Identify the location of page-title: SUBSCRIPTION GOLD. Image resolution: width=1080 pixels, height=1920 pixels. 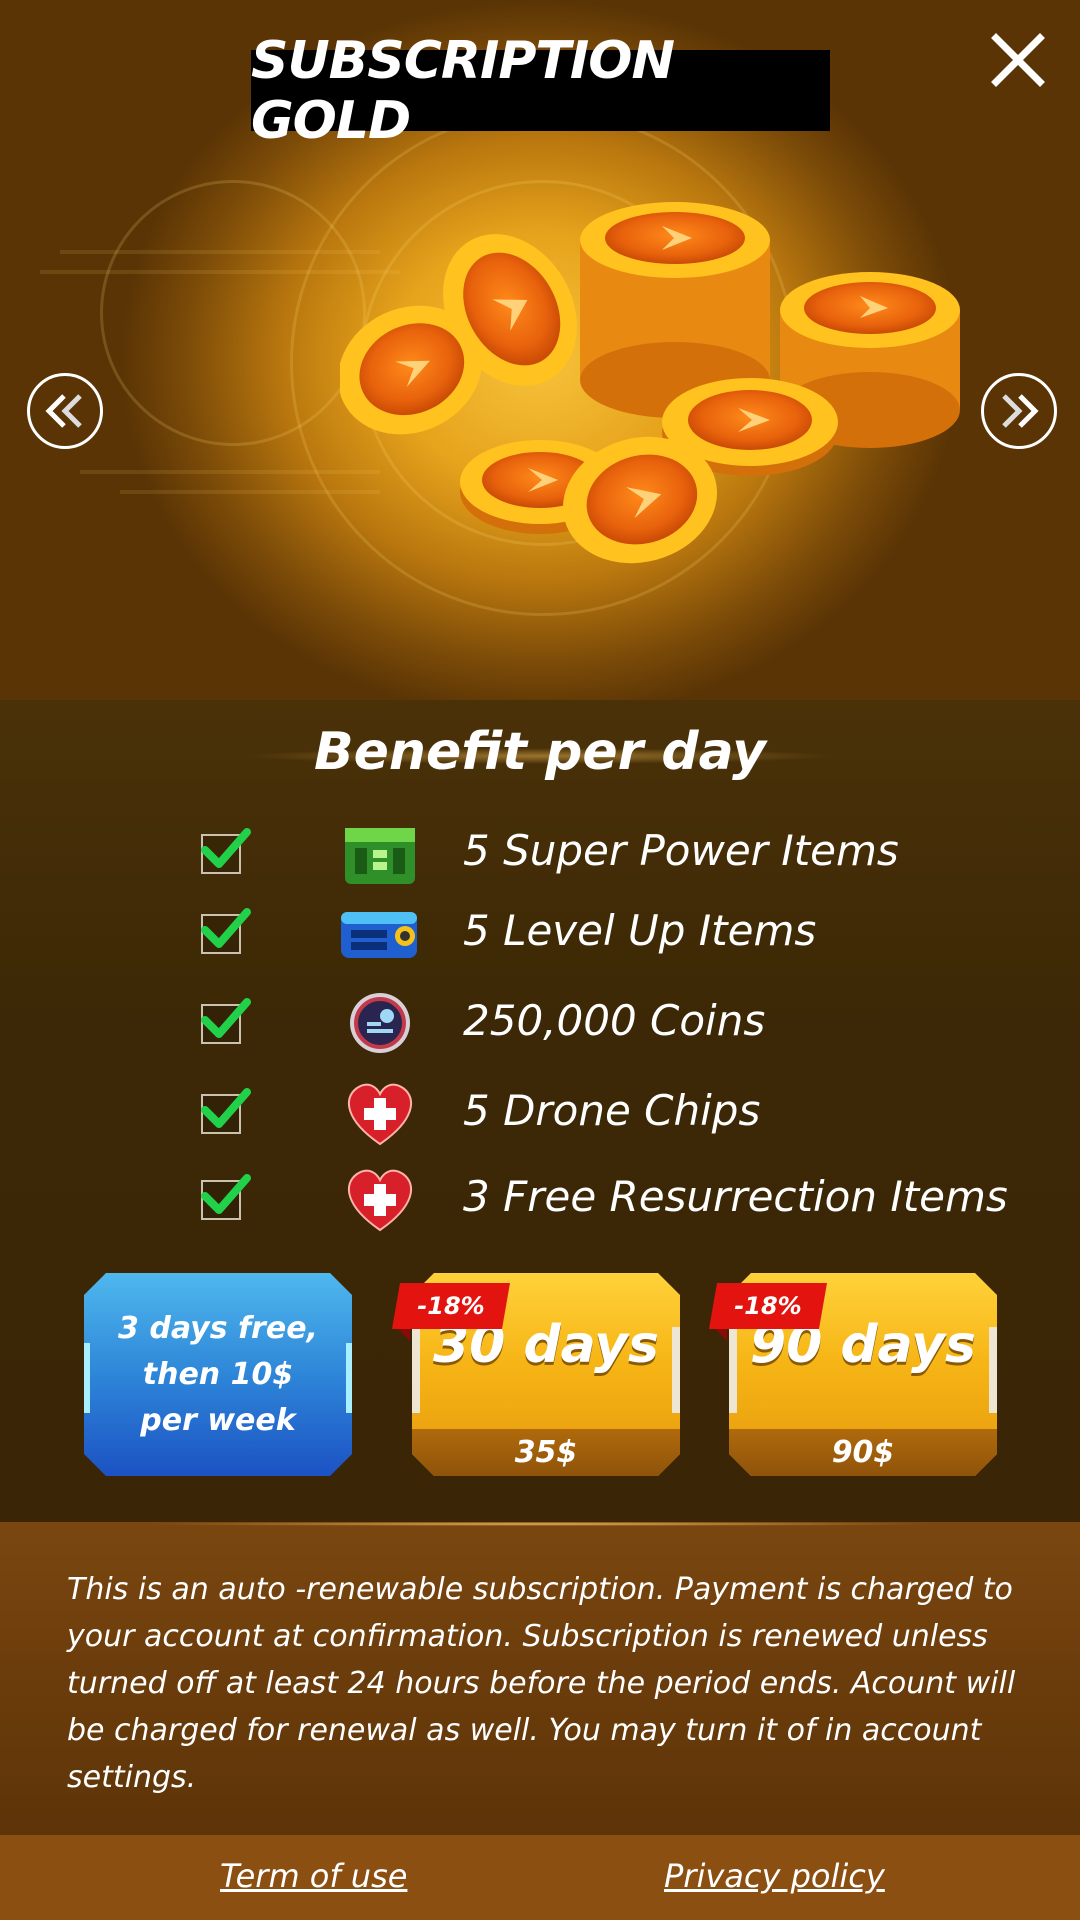
(463, 90).